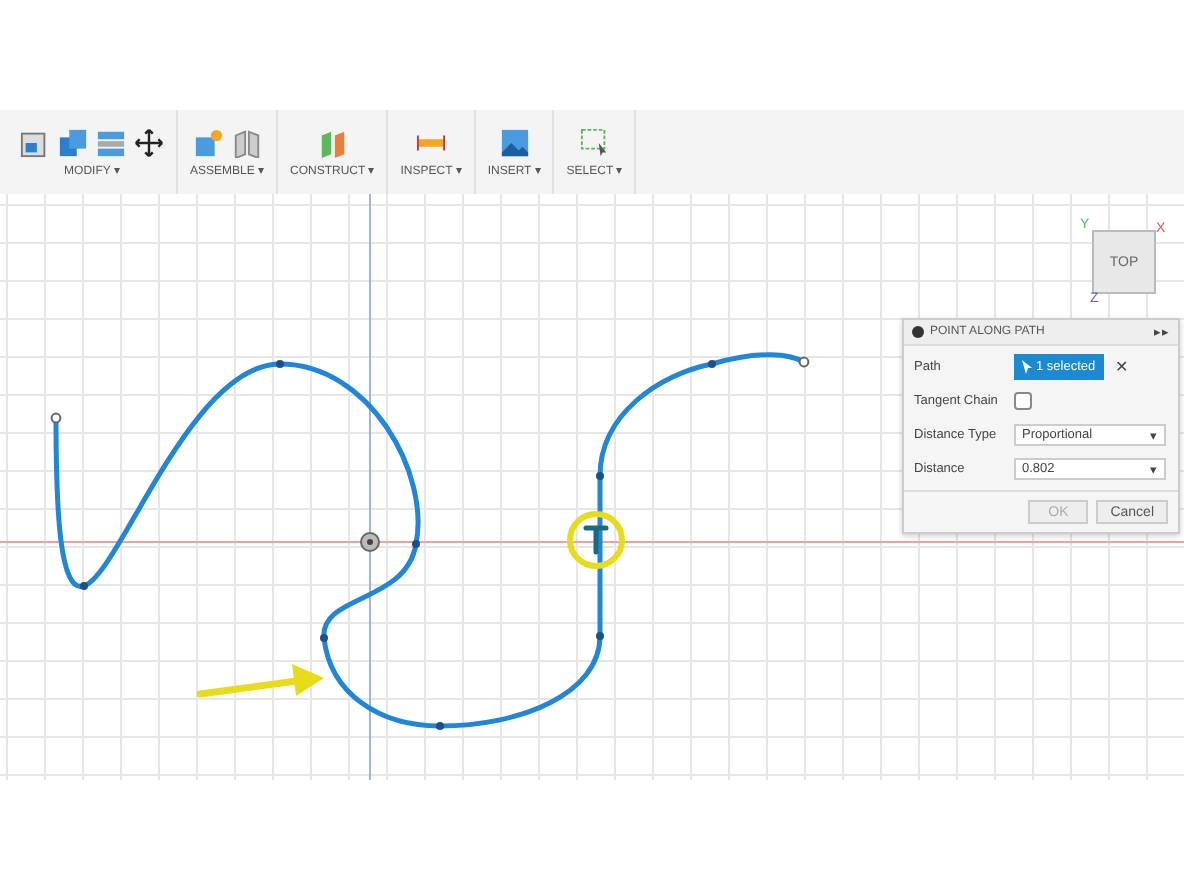 This screenshot has height=888, width=1184. Describe the element at coordinates (918, 332) in the screenshot. I see `dialog-icon` at that location.